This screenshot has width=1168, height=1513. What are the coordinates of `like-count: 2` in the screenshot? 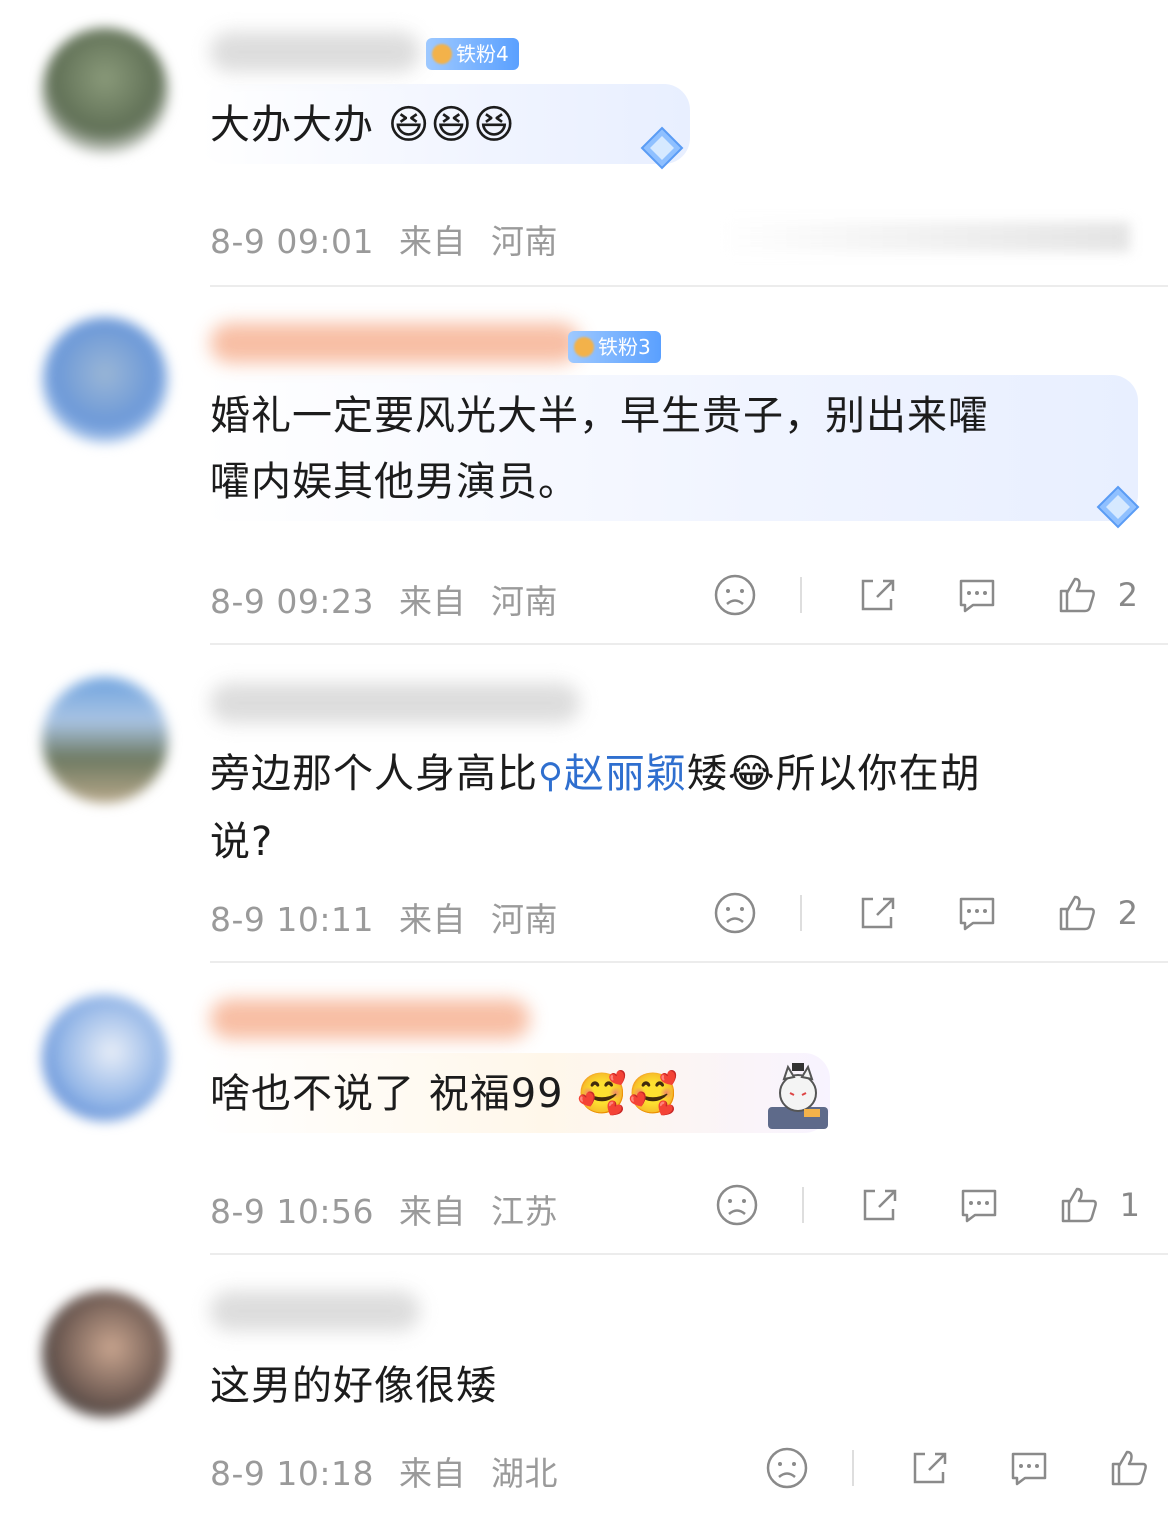 It's located at (1127, 913).